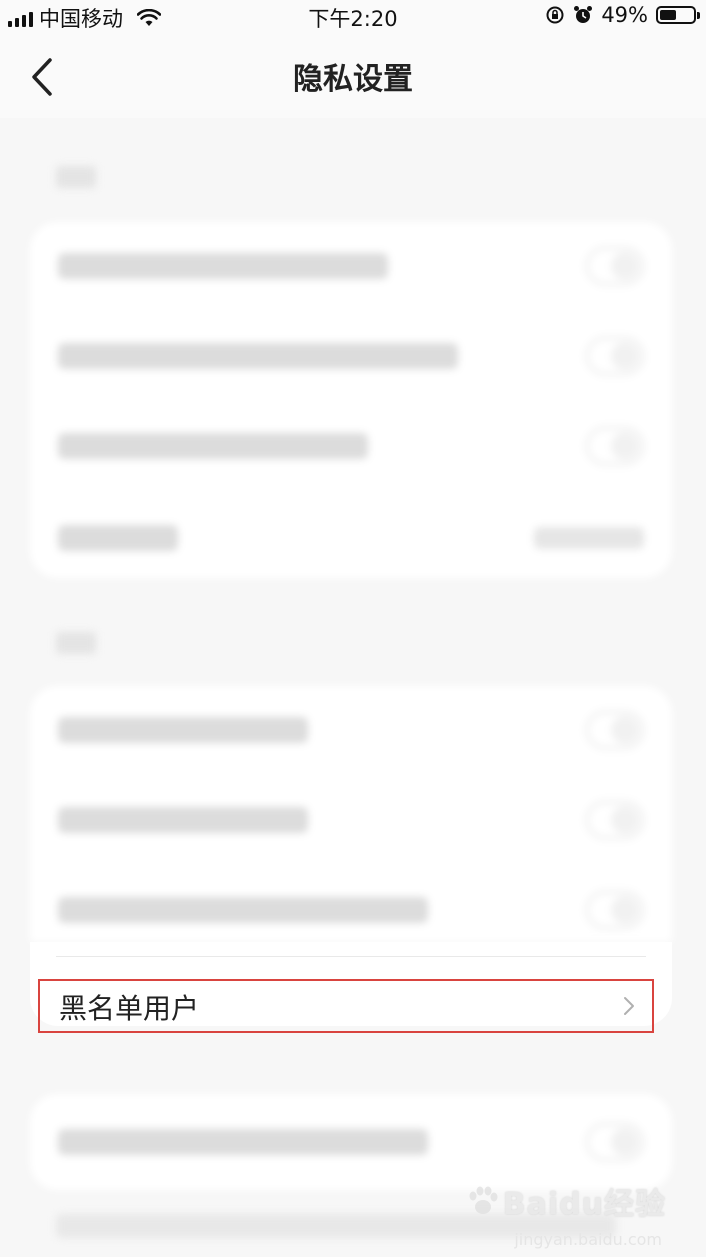 This screenshot has height=1257, width=706. I want to click on battery-icon, so click(678, 15).